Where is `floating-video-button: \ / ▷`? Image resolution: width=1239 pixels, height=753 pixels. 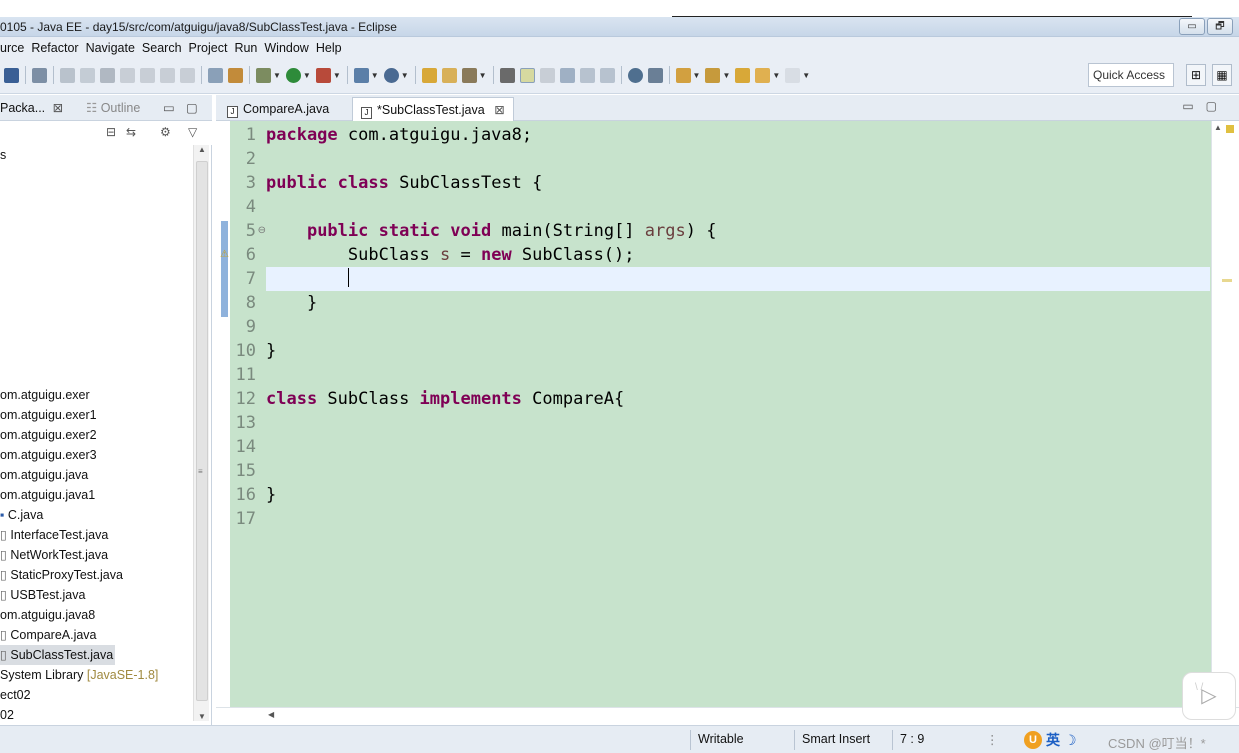 floating-video-button: \ / ▷ is located at coordinates (1209, 696).